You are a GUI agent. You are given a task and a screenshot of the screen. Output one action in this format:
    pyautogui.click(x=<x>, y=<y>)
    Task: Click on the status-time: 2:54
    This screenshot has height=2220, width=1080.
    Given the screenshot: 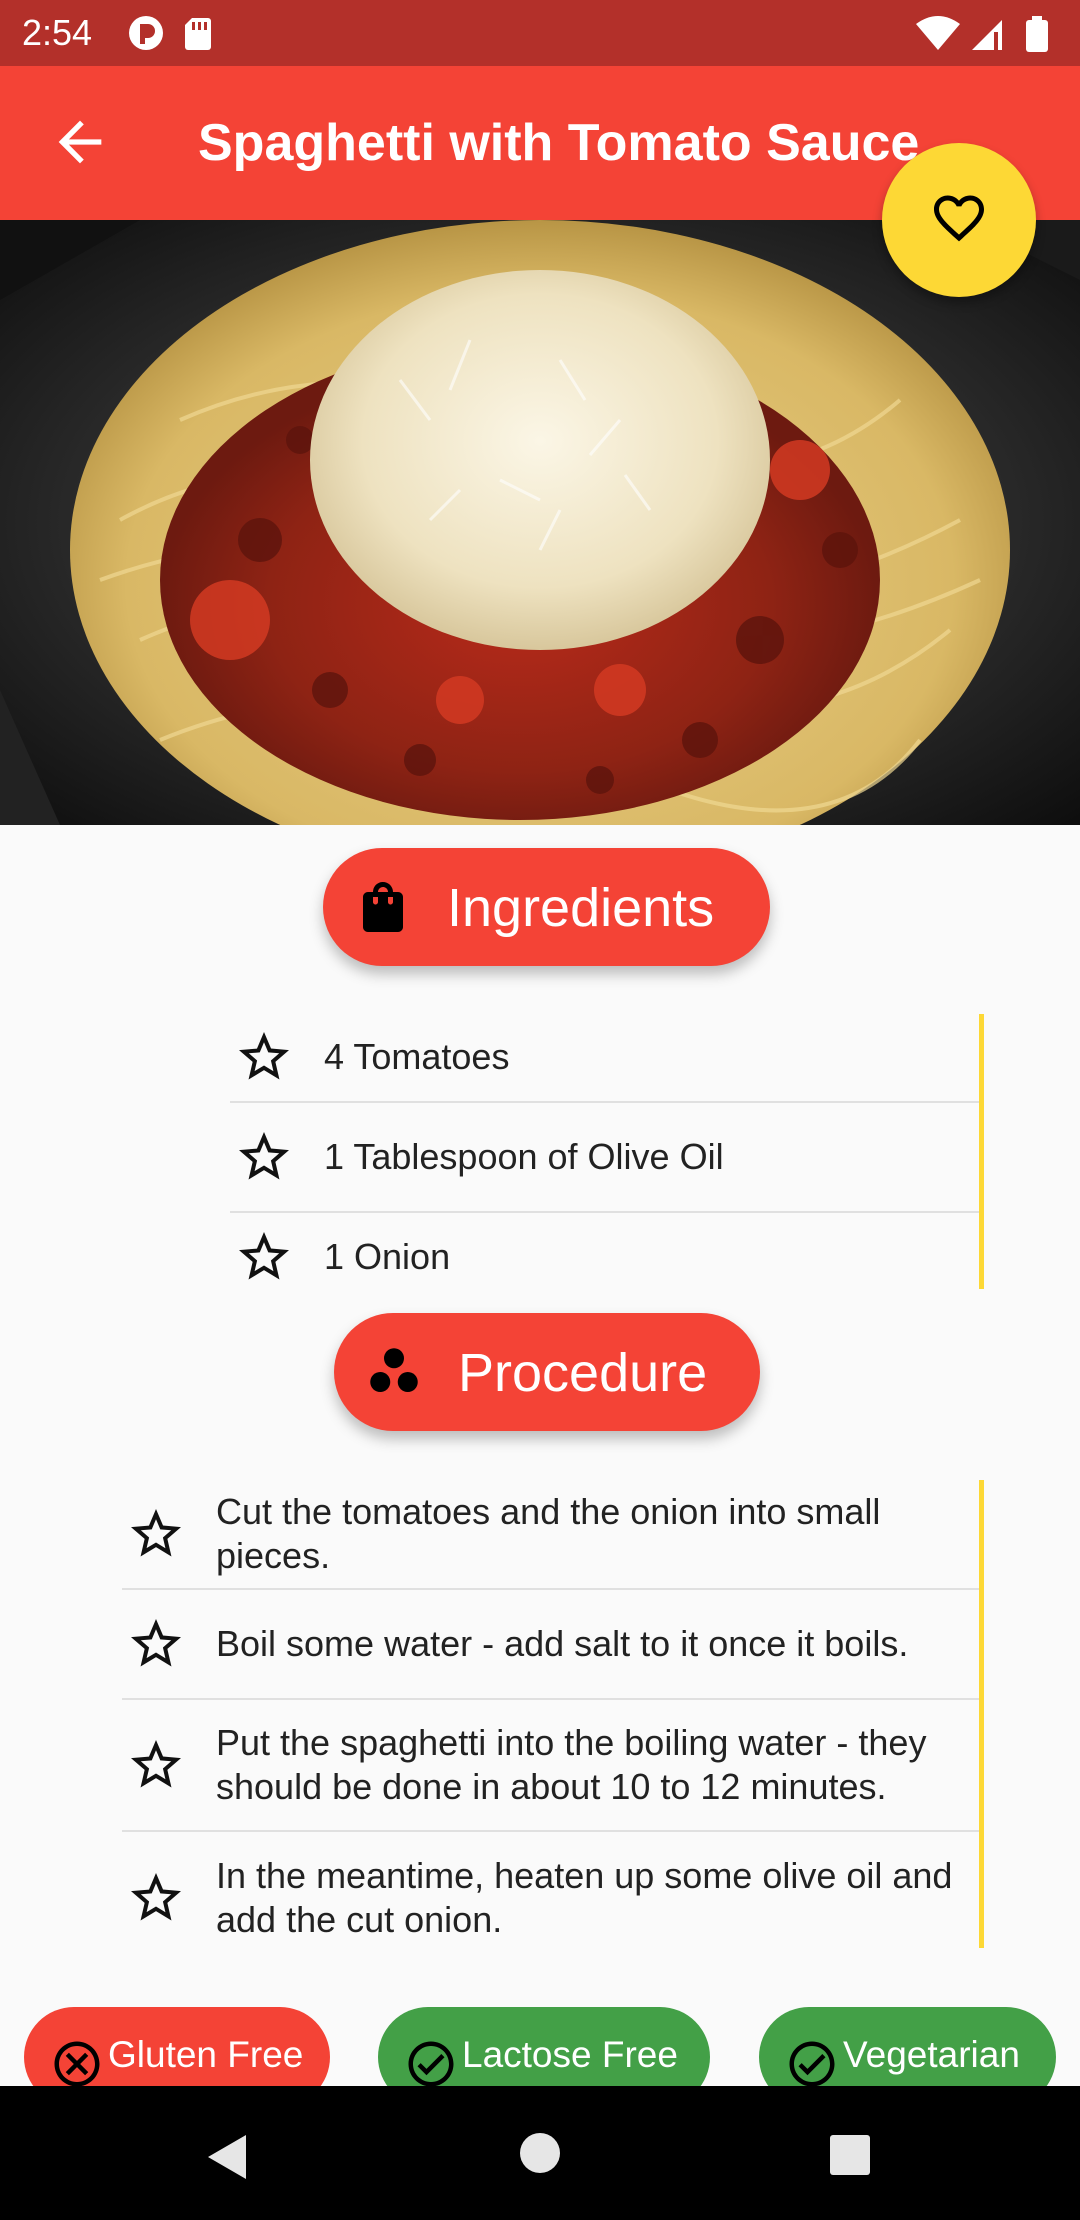 What is the action you would take?
    pyautogui.click(x=57, y=32)
    